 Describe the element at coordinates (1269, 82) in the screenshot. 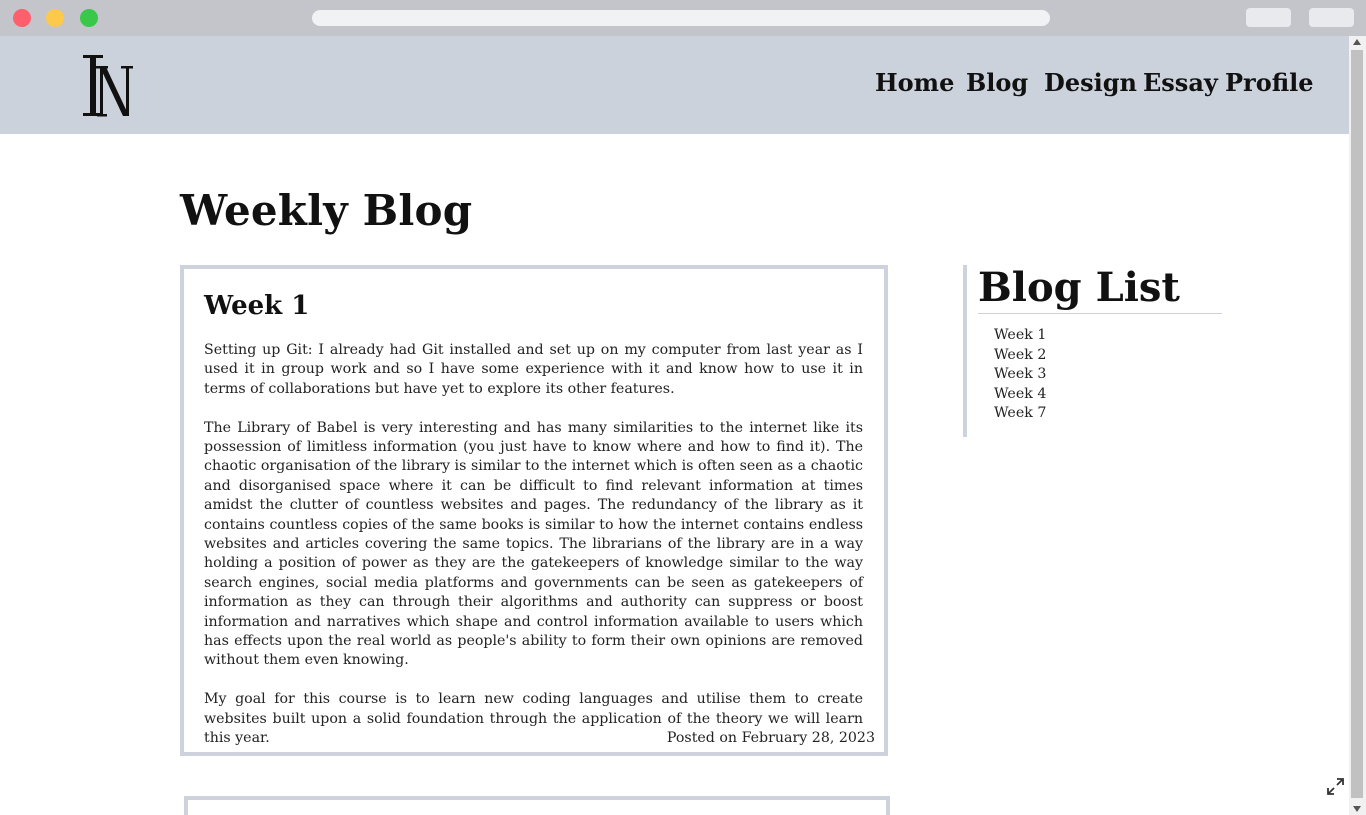

I see `nav-profile: Profile` at that location.